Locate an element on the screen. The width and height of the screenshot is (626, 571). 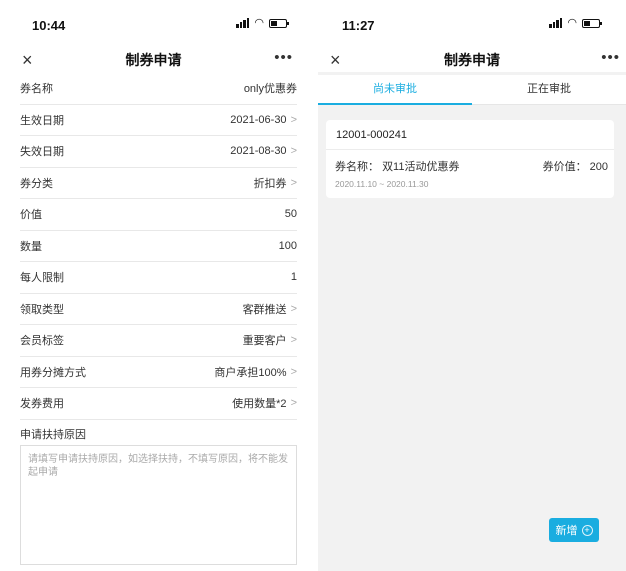
form-row-value: 折扣券 > is located at coordinates (275, 183).